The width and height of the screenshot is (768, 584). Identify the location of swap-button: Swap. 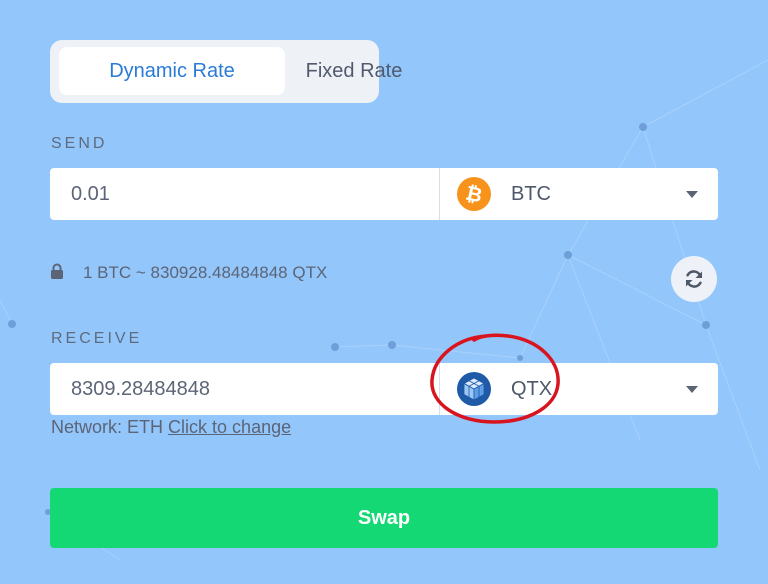
(384, 518).